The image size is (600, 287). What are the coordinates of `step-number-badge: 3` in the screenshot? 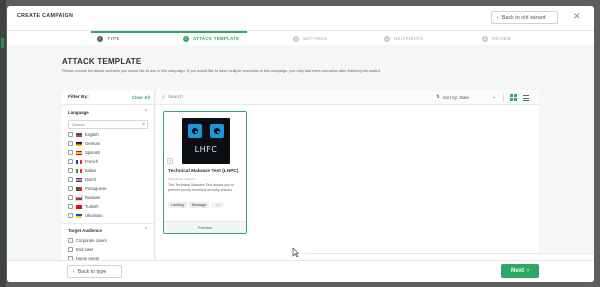 It's located at (296, 38).